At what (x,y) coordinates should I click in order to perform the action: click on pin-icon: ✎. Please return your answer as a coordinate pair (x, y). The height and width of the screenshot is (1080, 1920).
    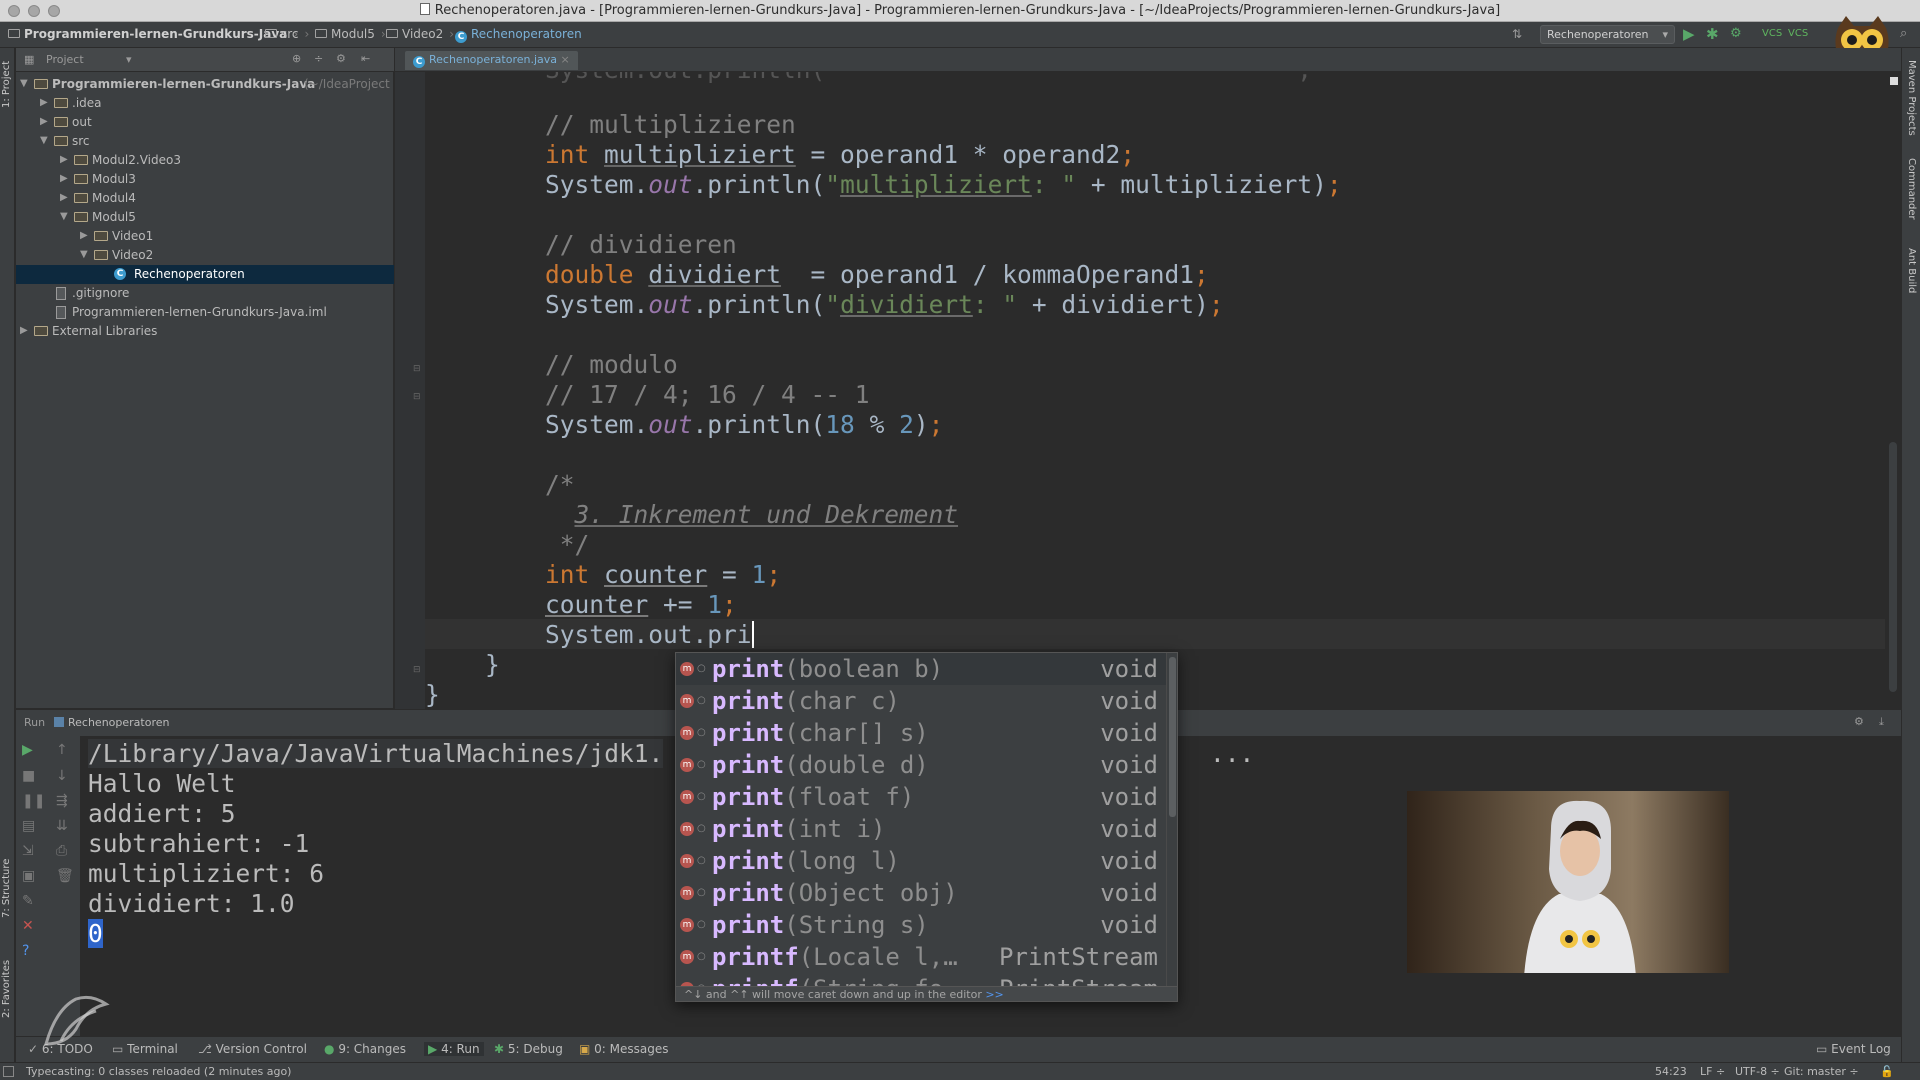
    Looking at the image, I should click on (28, 901).